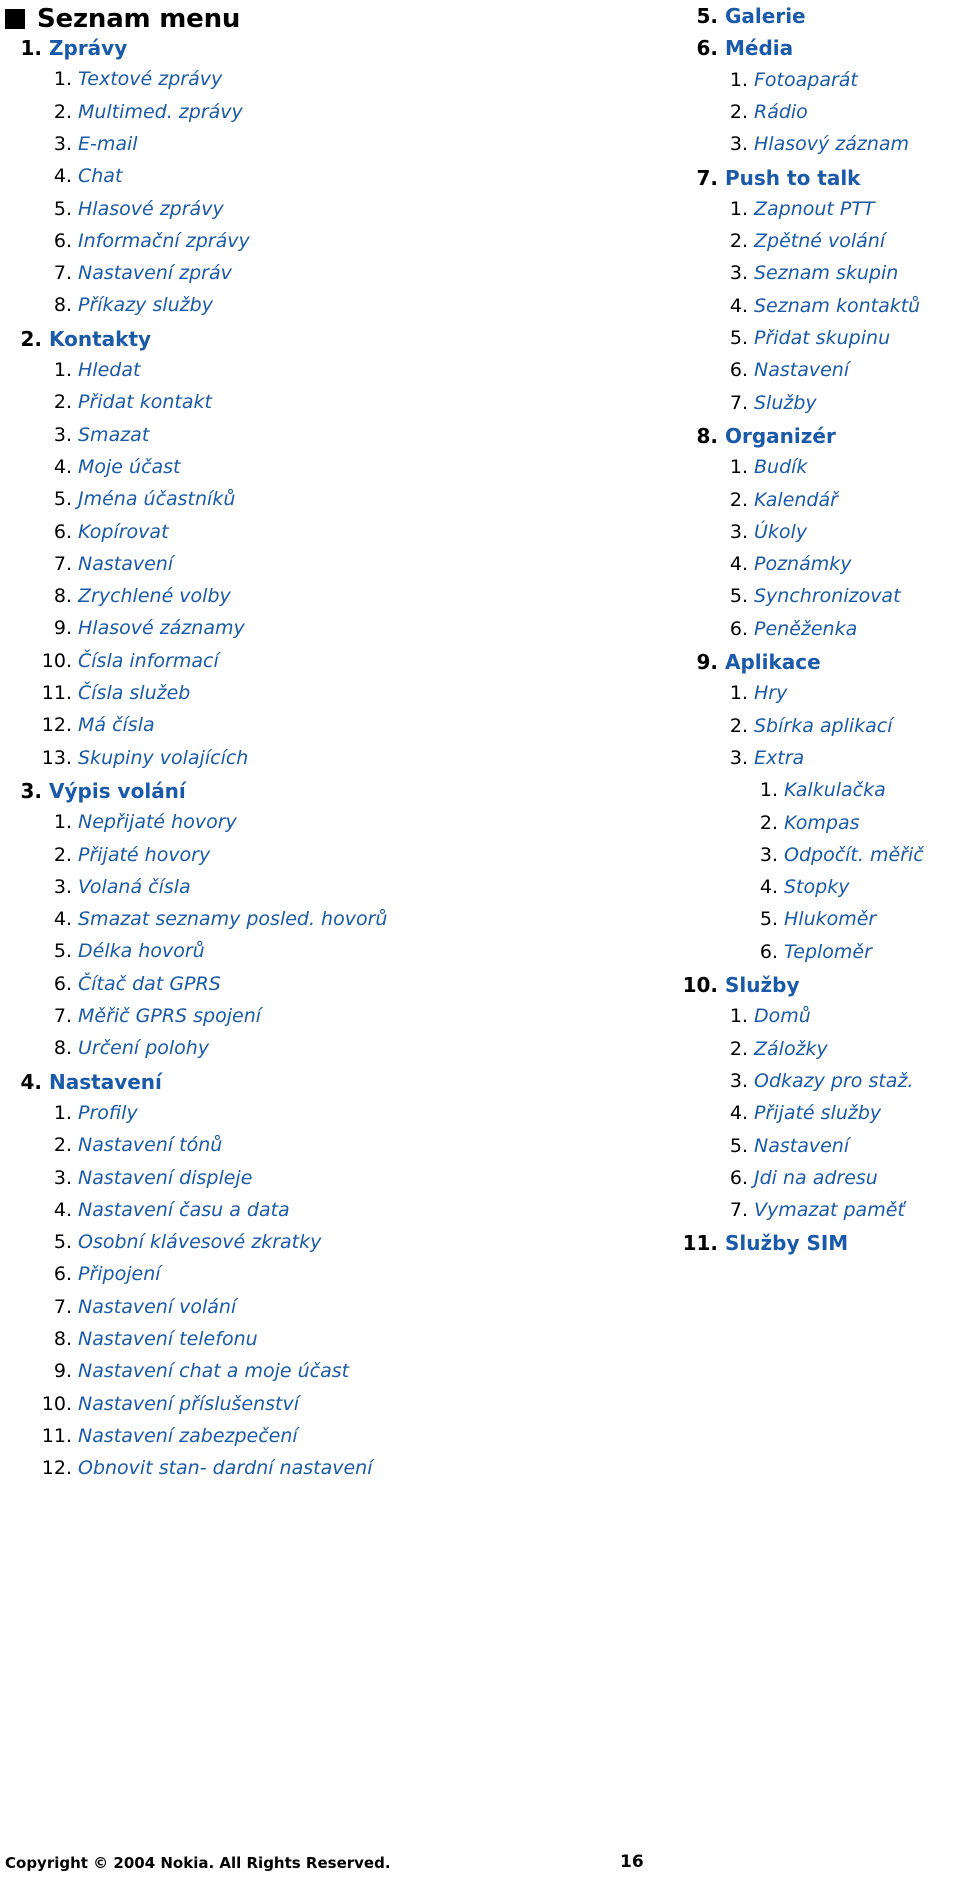 Image resolution: width=960 pixels, height=1884 pixels. I want to click on menu-item-level-2: 6. Čítač dat GPRS, so click(110, 989).